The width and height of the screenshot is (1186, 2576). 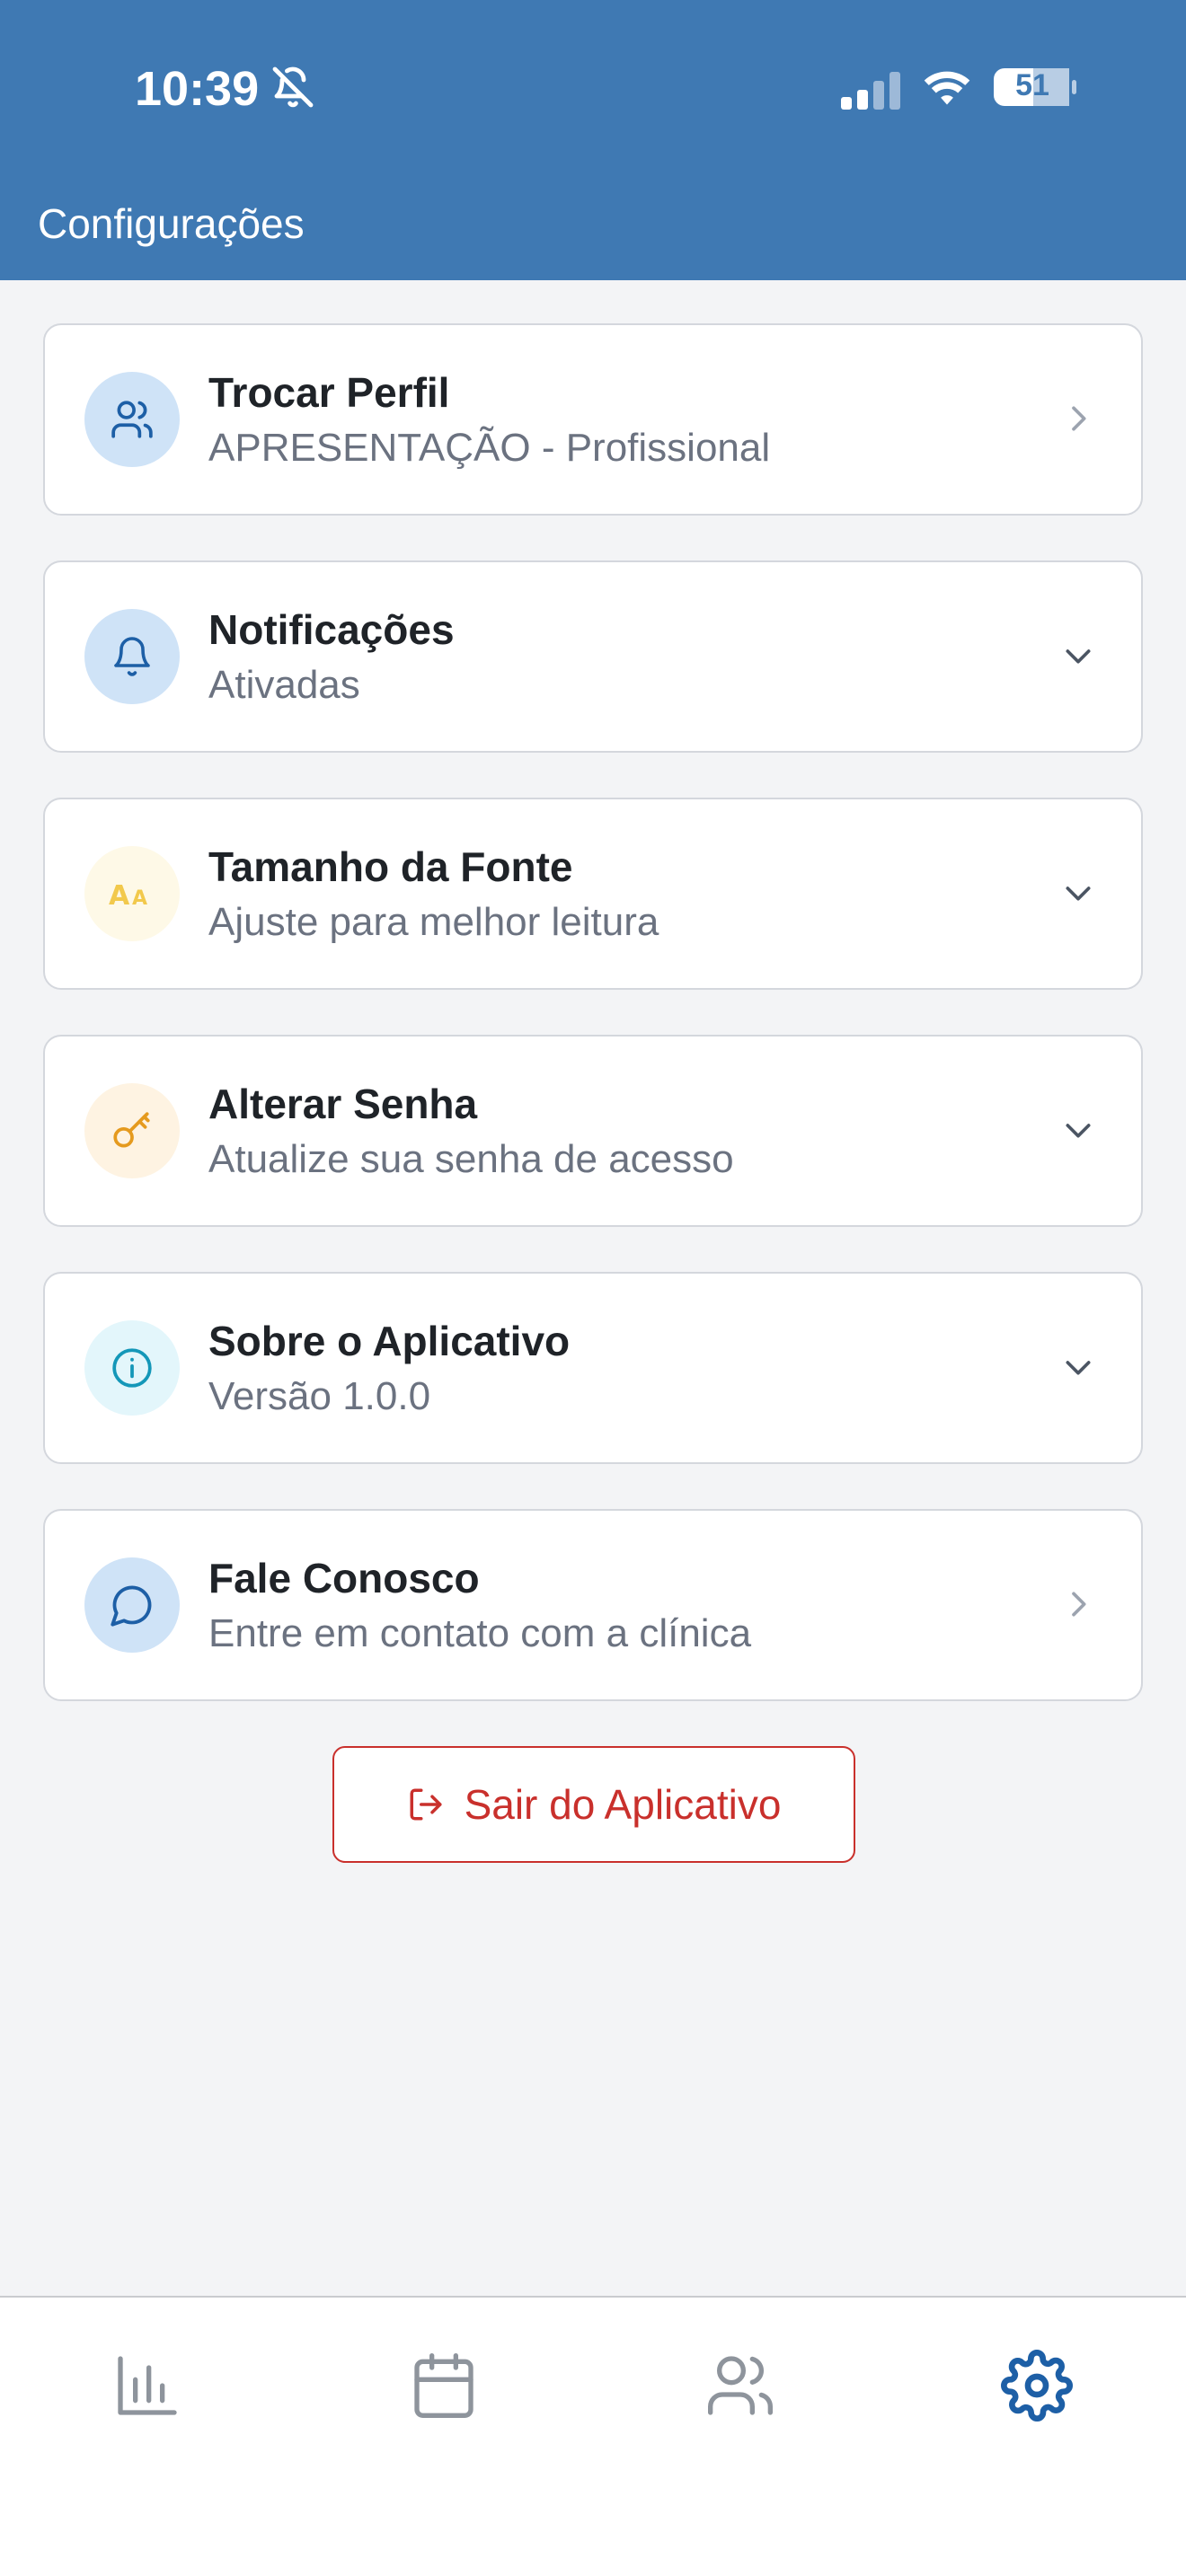 What do you see at coordinates (343, 1104) in the screenshot?
I see `card-title: Alterar Senha` at bounding box center [343, 1104].